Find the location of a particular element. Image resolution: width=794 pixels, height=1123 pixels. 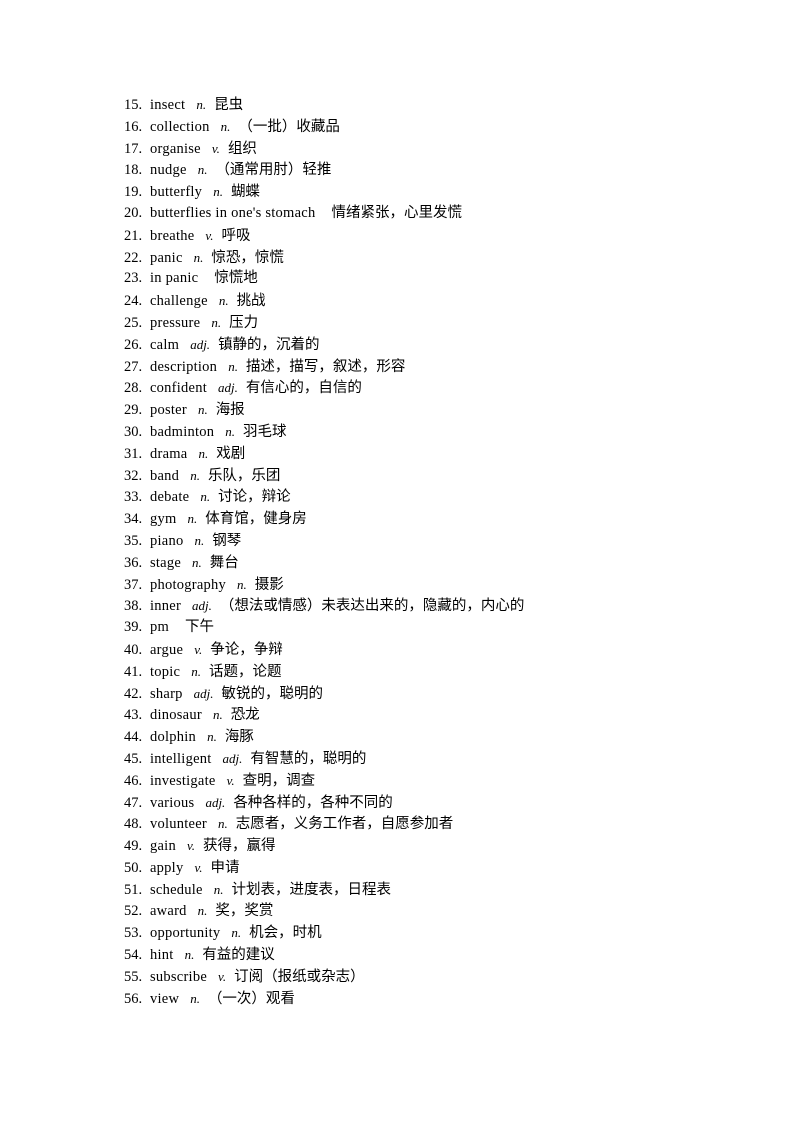

vocabulary-entry: 24. challenge n. 挑战 is located at coordinates (424, 301).